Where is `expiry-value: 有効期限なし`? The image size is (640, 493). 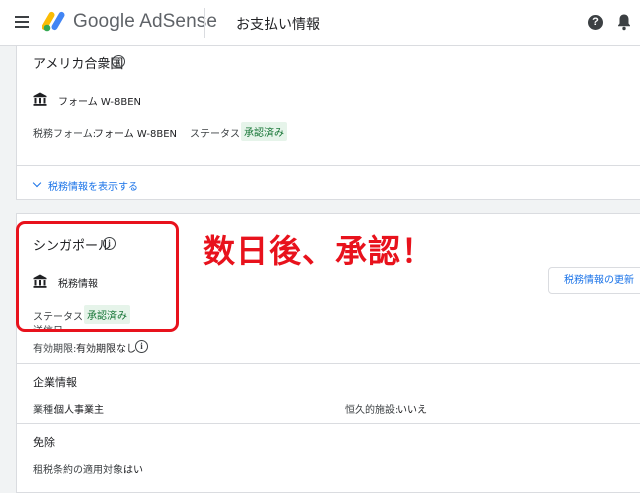
expiry-value: 有効期限なし is located at coordinates (106, 349).